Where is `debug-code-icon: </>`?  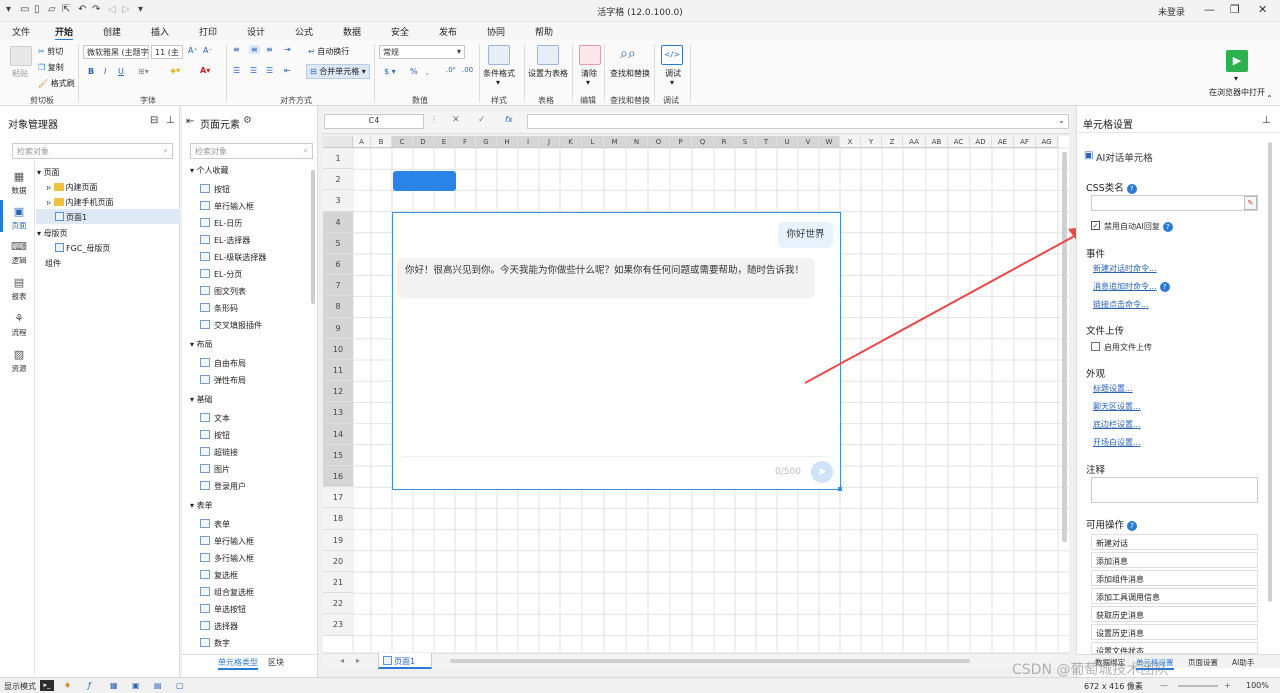 debug-code-icon: </> is located at coordinates (672, 55).